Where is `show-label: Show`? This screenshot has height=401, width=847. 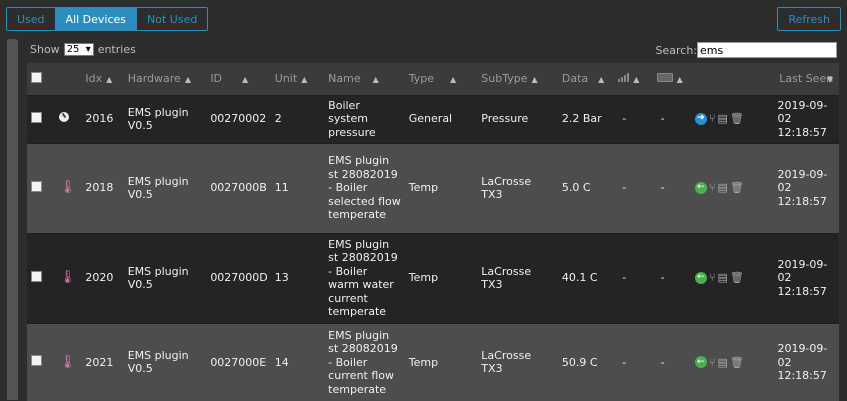 show-label: Show is located at coordinates (45, 49).